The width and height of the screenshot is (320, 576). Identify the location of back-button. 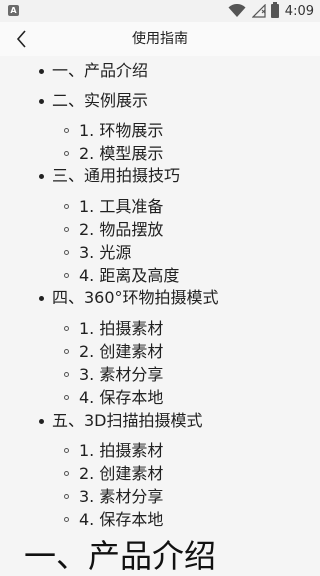
(23, 39).